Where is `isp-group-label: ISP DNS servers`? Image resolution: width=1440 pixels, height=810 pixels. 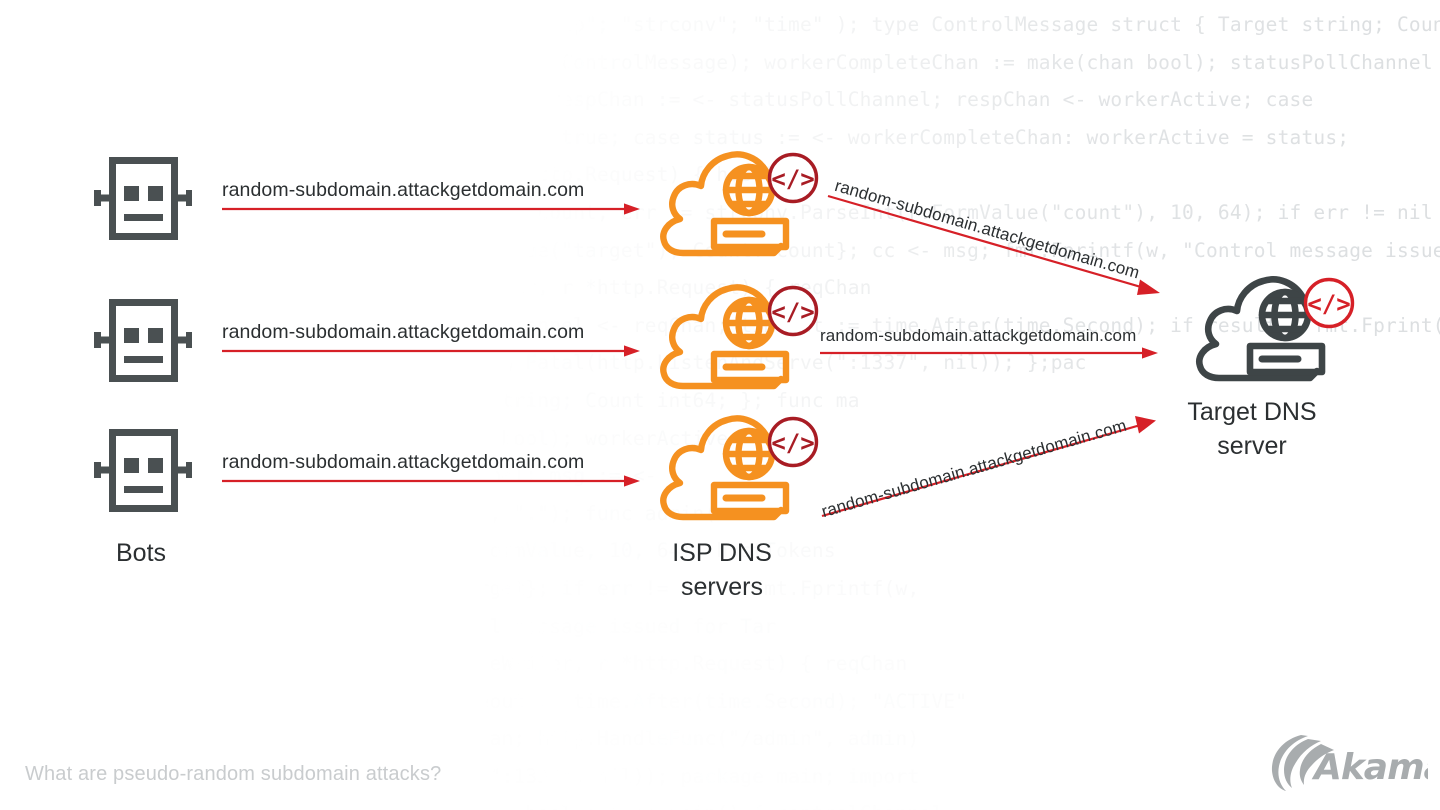
isp-group-label: ISP DNS servers is located at coordinates (722, 570).